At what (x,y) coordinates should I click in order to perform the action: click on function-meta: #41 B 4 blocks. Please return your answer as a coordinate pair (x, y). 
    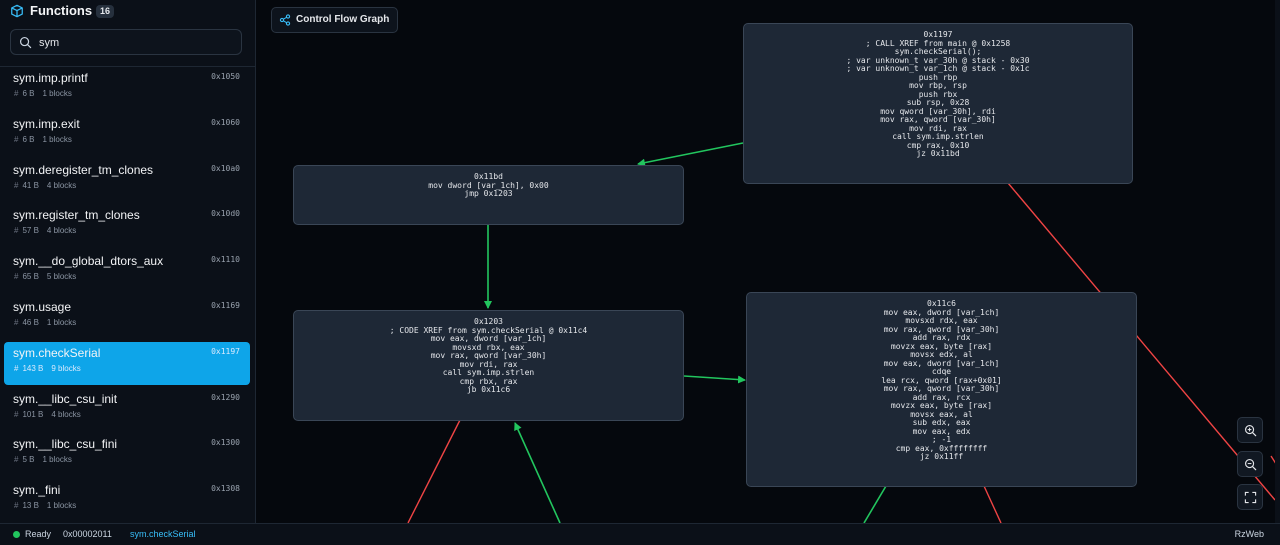
    Looking at the image, I should click on (45, 185).